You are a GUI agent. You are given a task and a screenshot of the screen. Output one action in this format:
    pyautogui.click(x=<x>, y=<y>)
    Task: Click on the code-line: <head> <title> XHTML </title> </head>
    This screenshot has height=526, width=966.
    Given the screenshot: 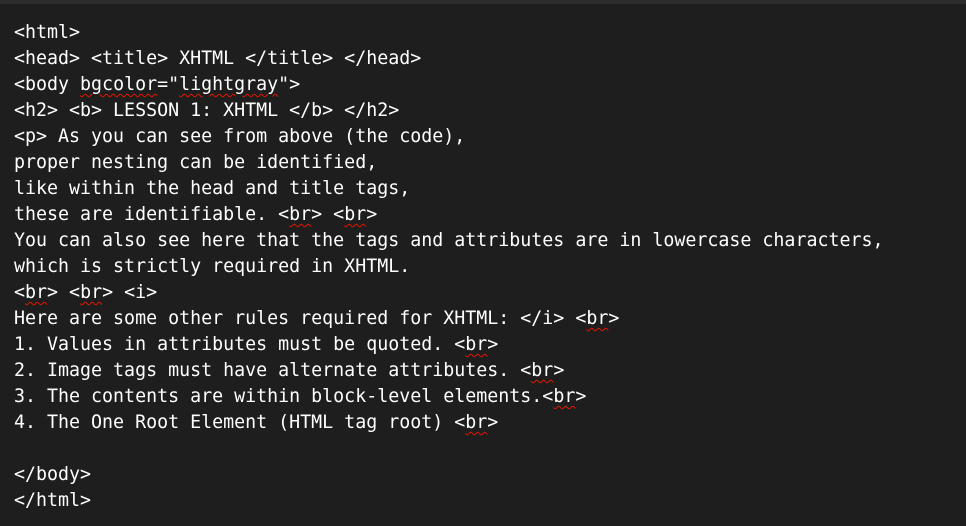 What is the action you would take?
    pyautogui.click(x=449, y=59)
    